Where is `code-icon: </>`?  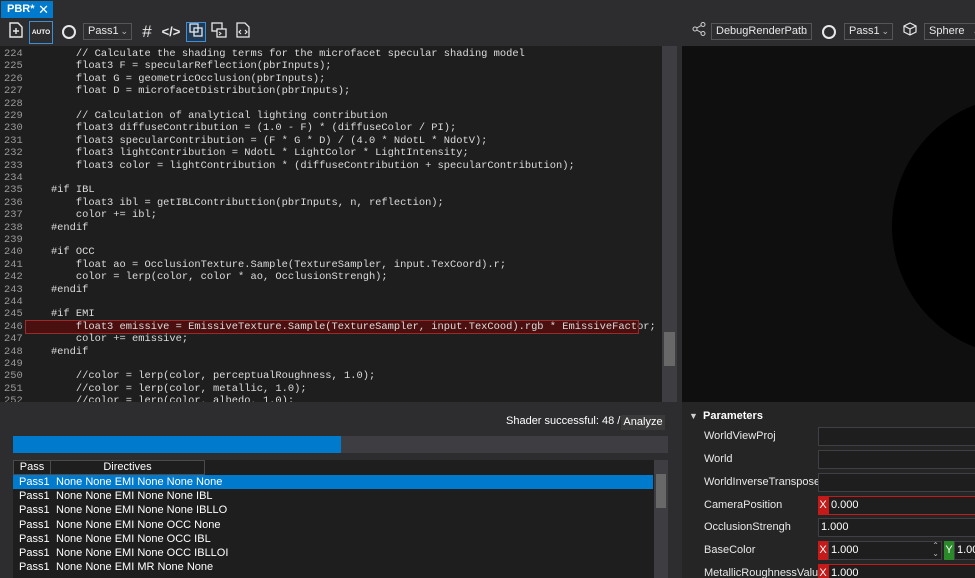
code-icon: </> is located at coordinates (171, 32).